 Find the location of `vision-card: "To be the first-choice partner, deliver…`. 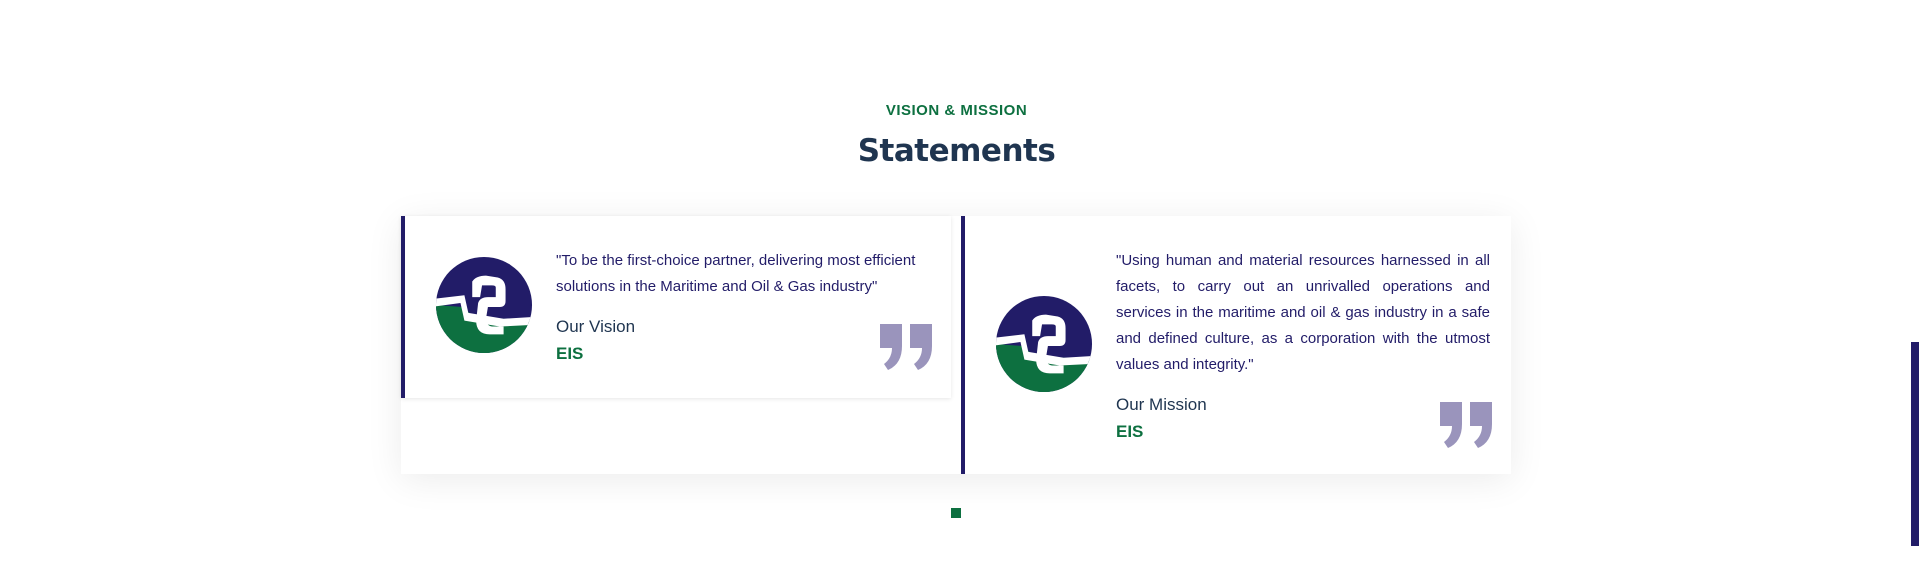

vision-card: "To be the first-choice partner, deliver… is located at coordinates (676, 307).